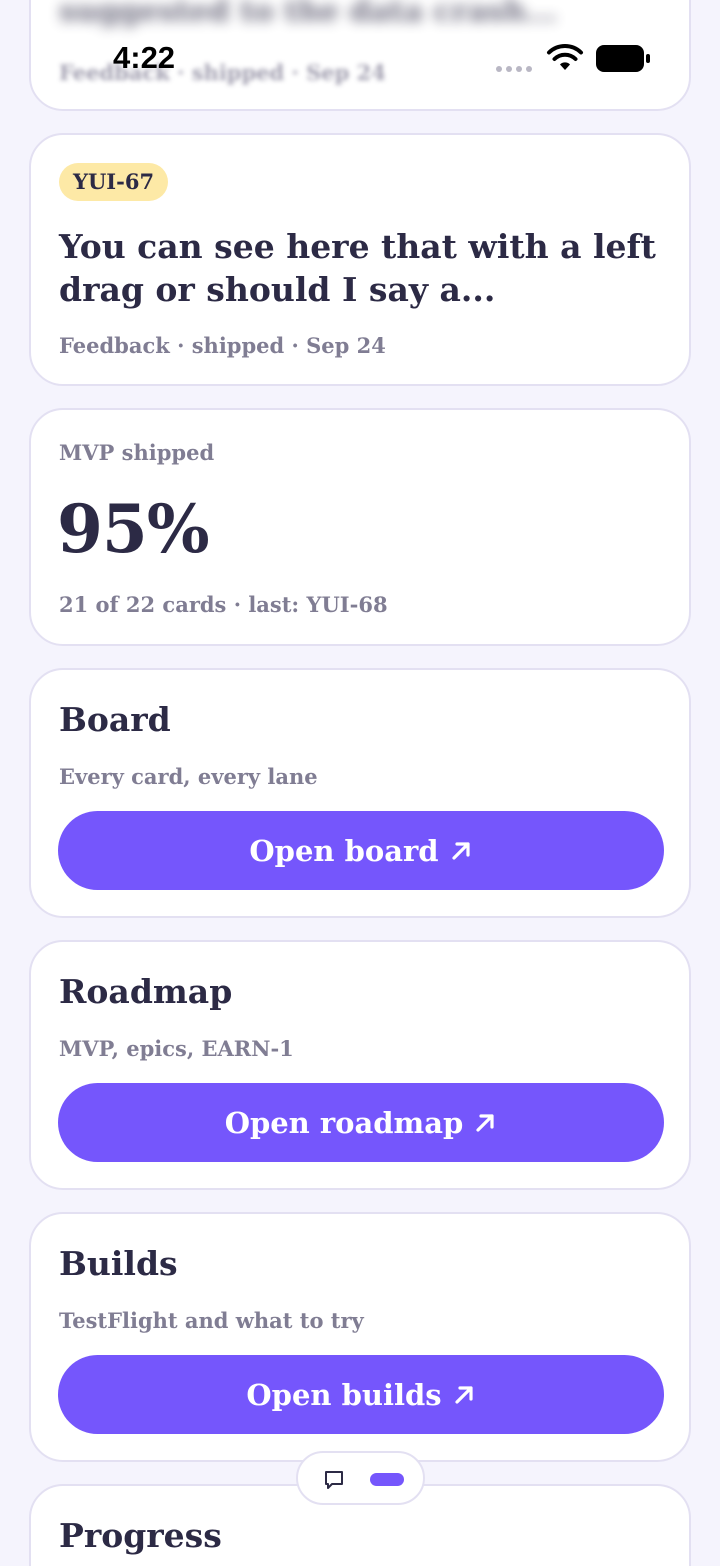  I want to click on status-bar: 4:22, so click(360, 55).